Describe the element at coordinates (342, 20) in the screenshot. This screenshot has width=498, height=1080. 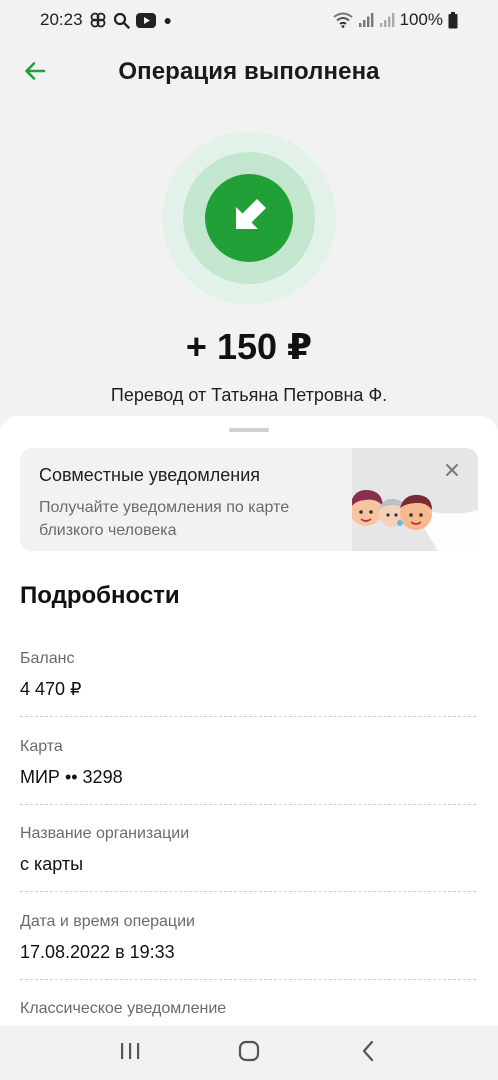
I see `wifi-icon` at that location.